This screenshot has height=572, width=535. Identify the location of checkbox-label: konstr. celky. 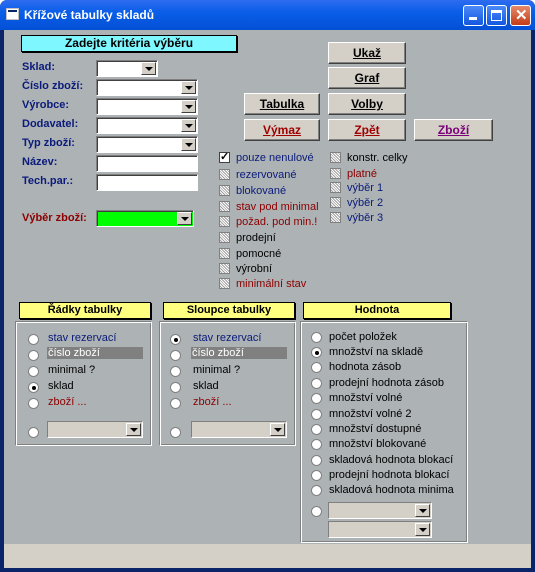
(377, 158).